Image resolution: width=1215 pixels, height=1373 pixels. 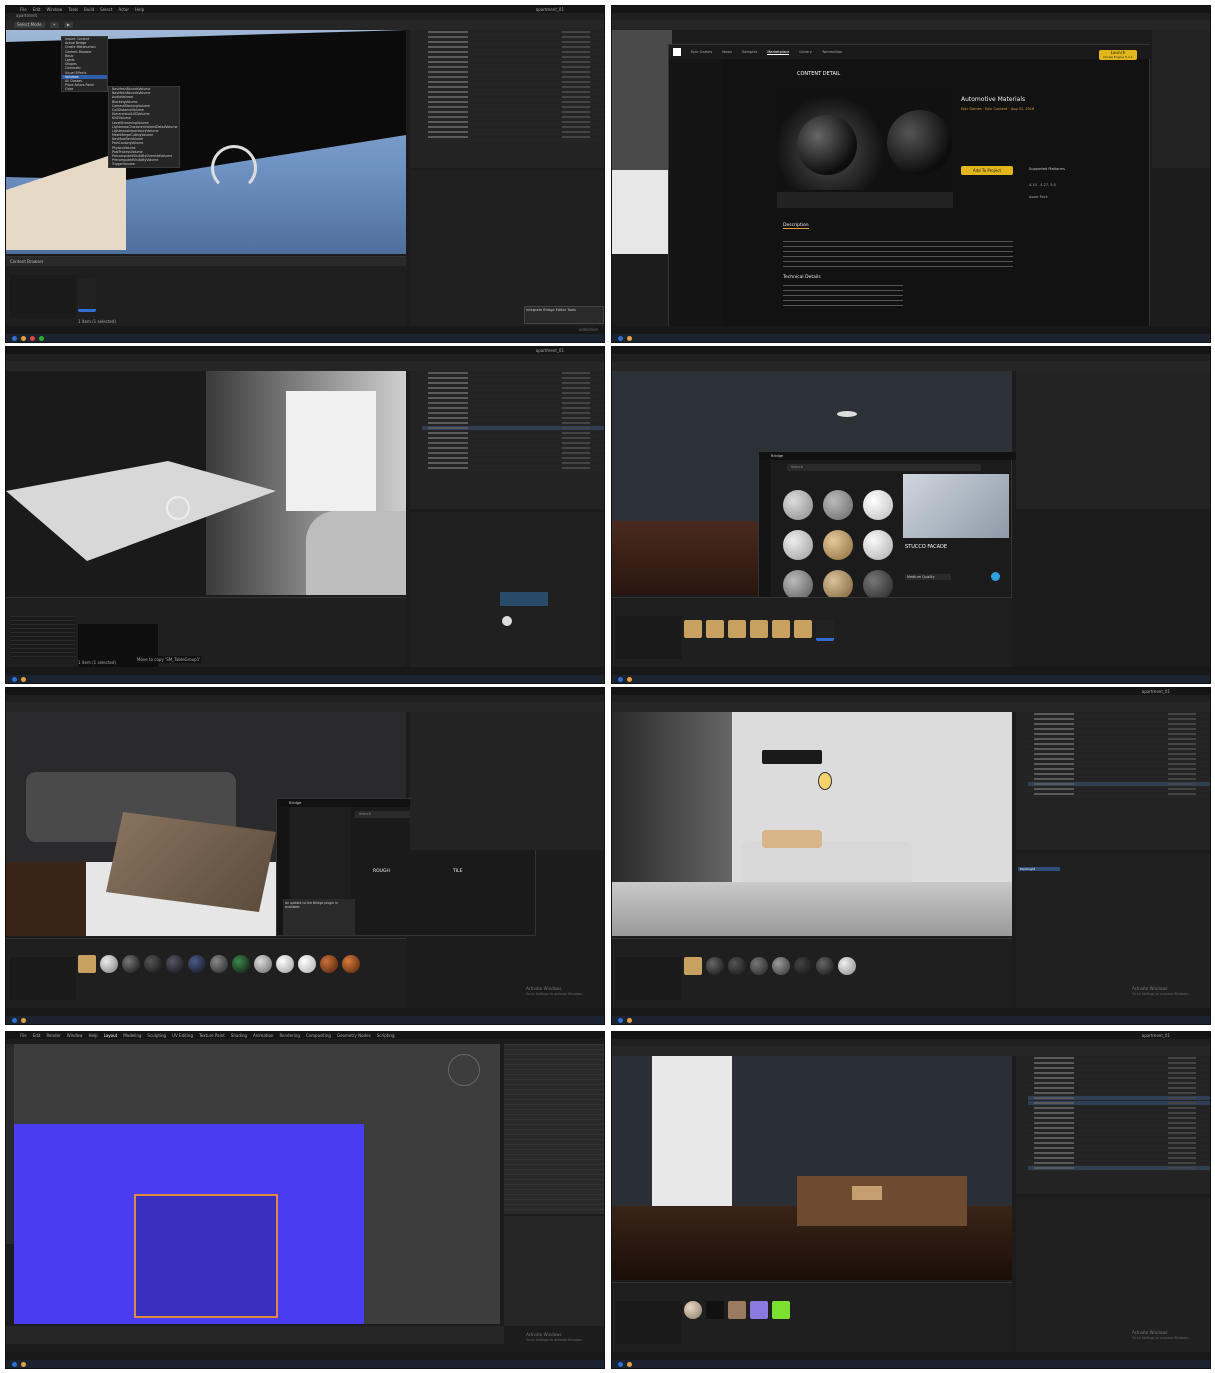 I want to click on workspace-modeling: Modeling, so click(x=132, y=1035).